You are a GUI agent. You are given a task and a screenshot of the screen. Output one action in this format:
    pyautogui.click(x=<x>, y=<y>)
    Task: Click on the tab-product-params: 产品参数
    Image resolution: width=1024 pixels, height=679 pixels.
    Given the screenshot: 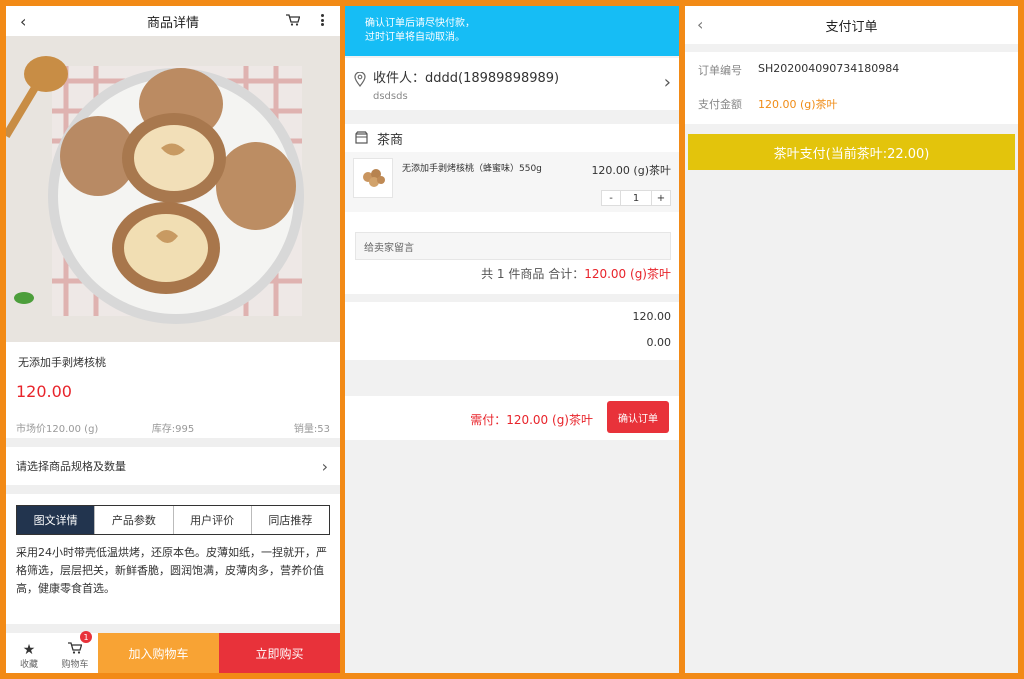 What is the action you would take?
    pyautogui.click(x=133, y=520)
    